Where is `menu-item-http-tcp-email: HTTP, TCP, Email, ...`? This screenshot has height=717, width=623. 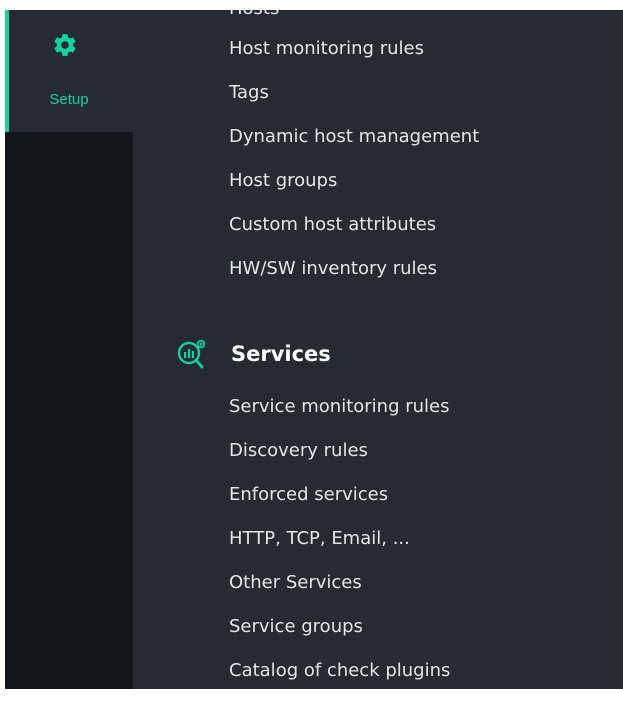 menu-item-http-tcp-email: HTTP, TCP, Email, ... is located at coordinates (319, 539).